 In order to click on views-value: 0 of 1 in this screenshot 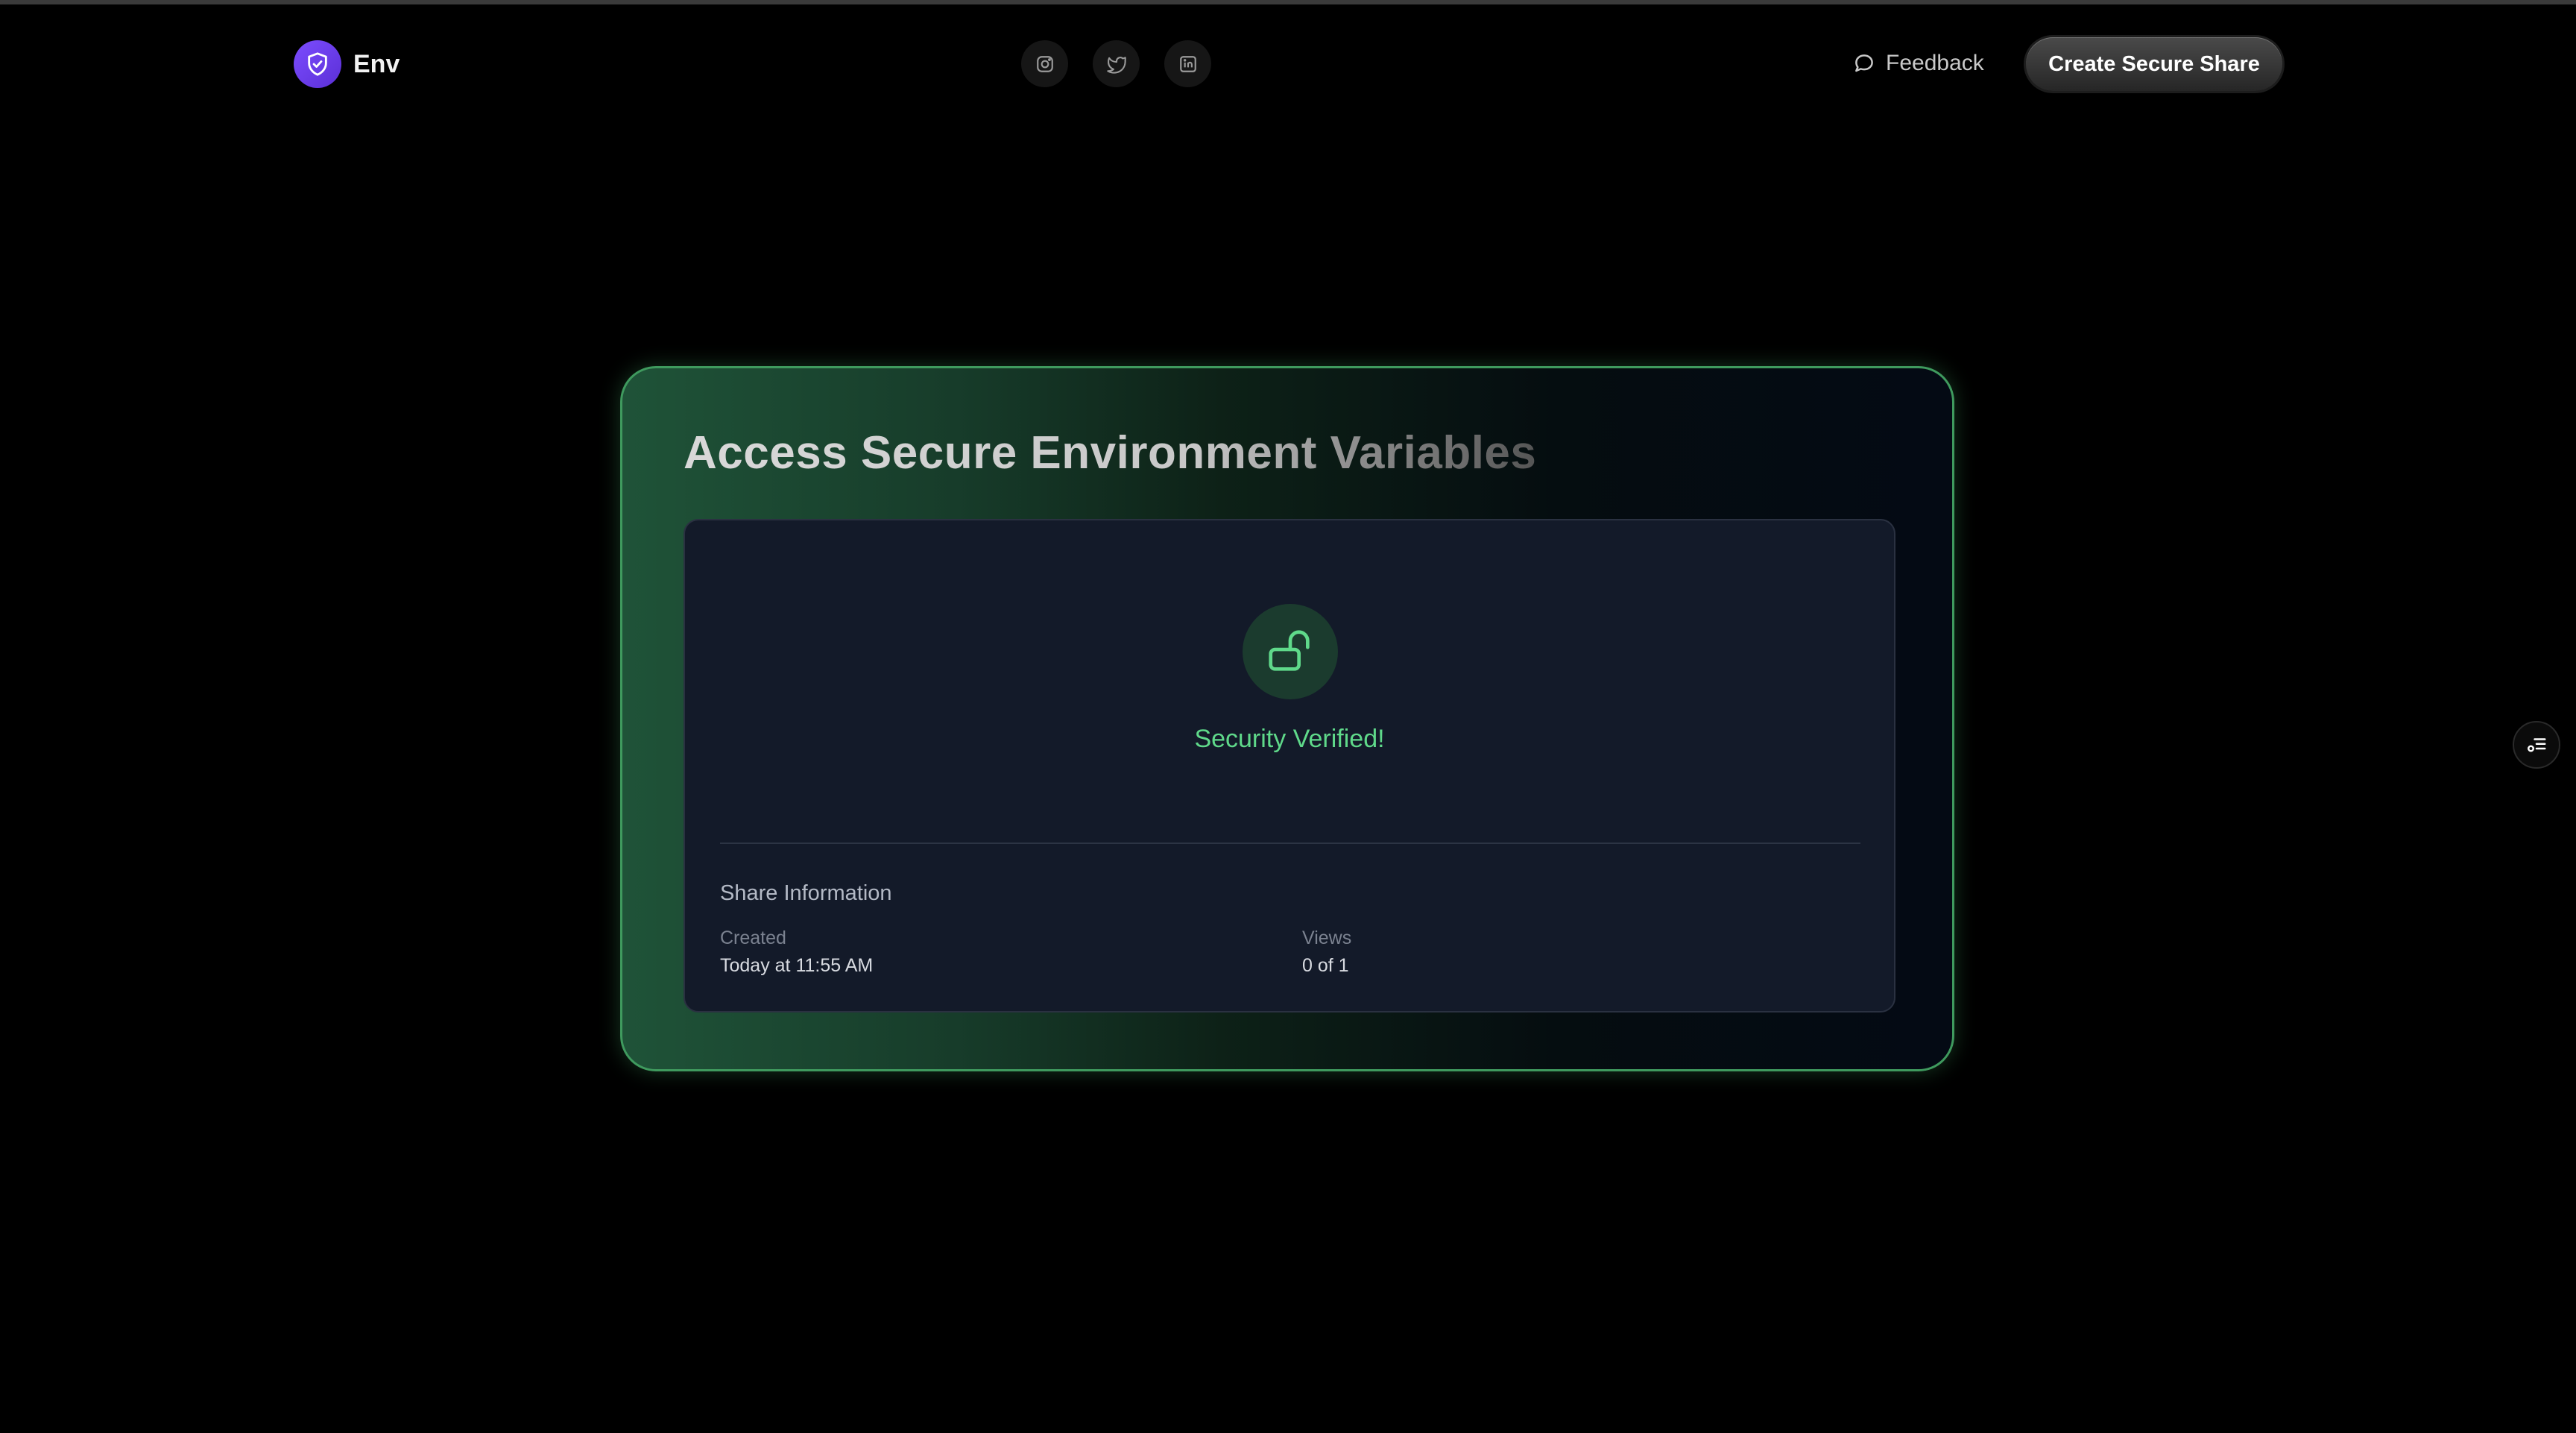, I will do `click(1326, 965)`.